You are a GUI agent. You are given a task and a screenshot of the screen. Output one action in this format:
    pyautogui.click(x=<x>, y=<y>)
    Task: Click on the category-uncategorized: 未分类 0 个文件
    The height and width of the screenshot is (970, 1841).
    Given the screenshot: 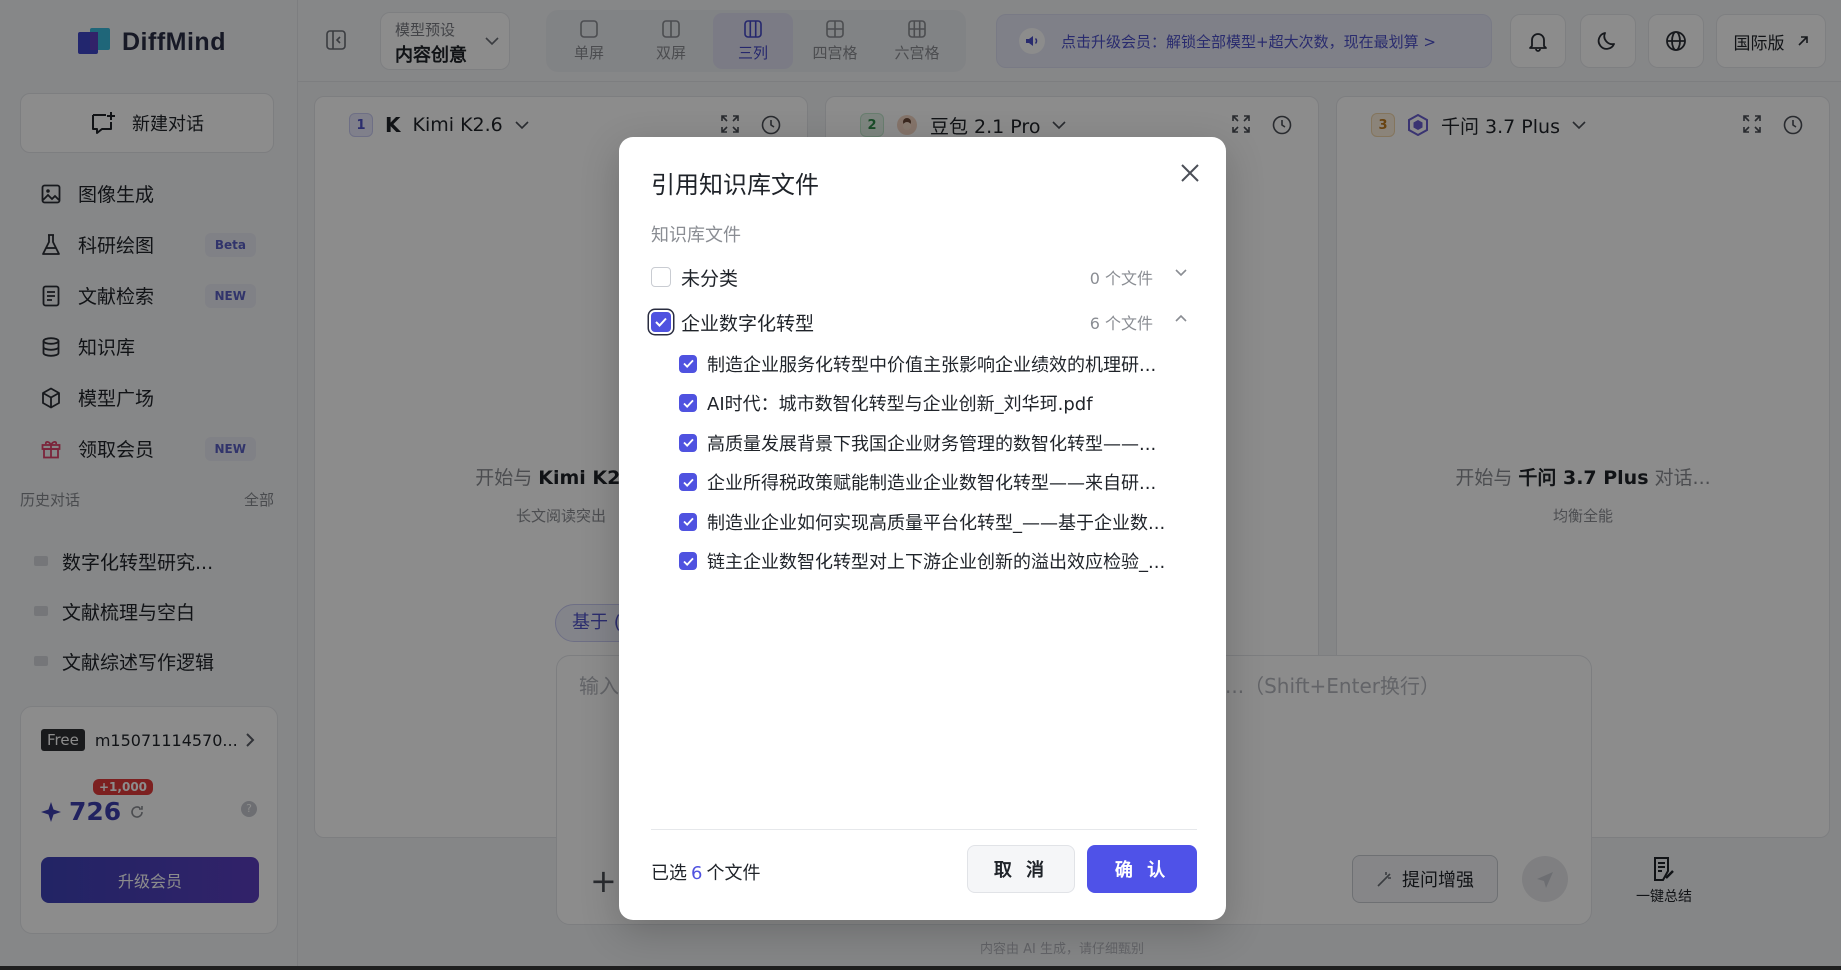 What is the action you would take?
    pyautogui.click(x=924, y=277)
    